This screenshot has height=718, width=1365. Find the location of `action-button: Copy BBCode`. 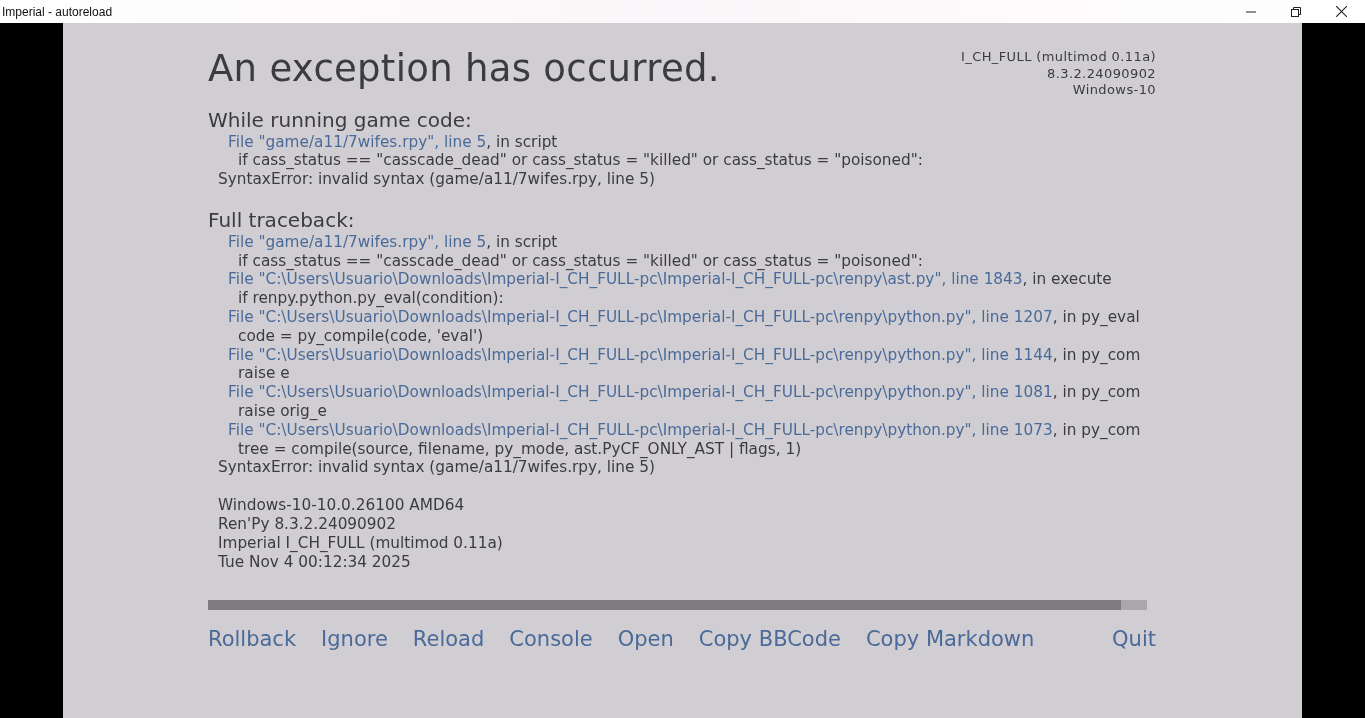

action-button: Copy BBCode is located at coordinates (769, 638).